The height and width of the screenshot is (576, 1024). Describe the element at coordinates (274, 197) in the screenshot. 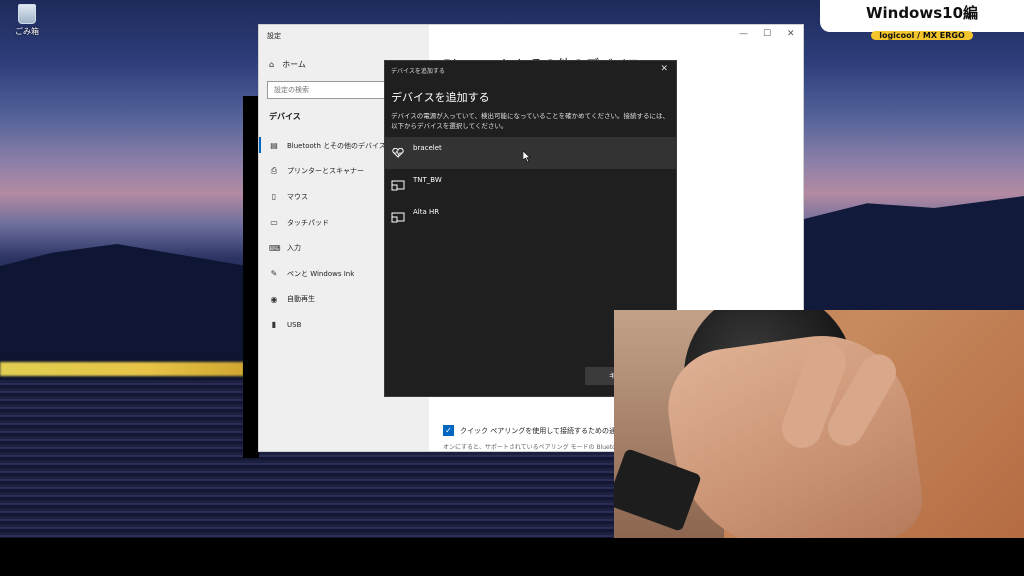

I see `mouse-icon: ▯` at that location.